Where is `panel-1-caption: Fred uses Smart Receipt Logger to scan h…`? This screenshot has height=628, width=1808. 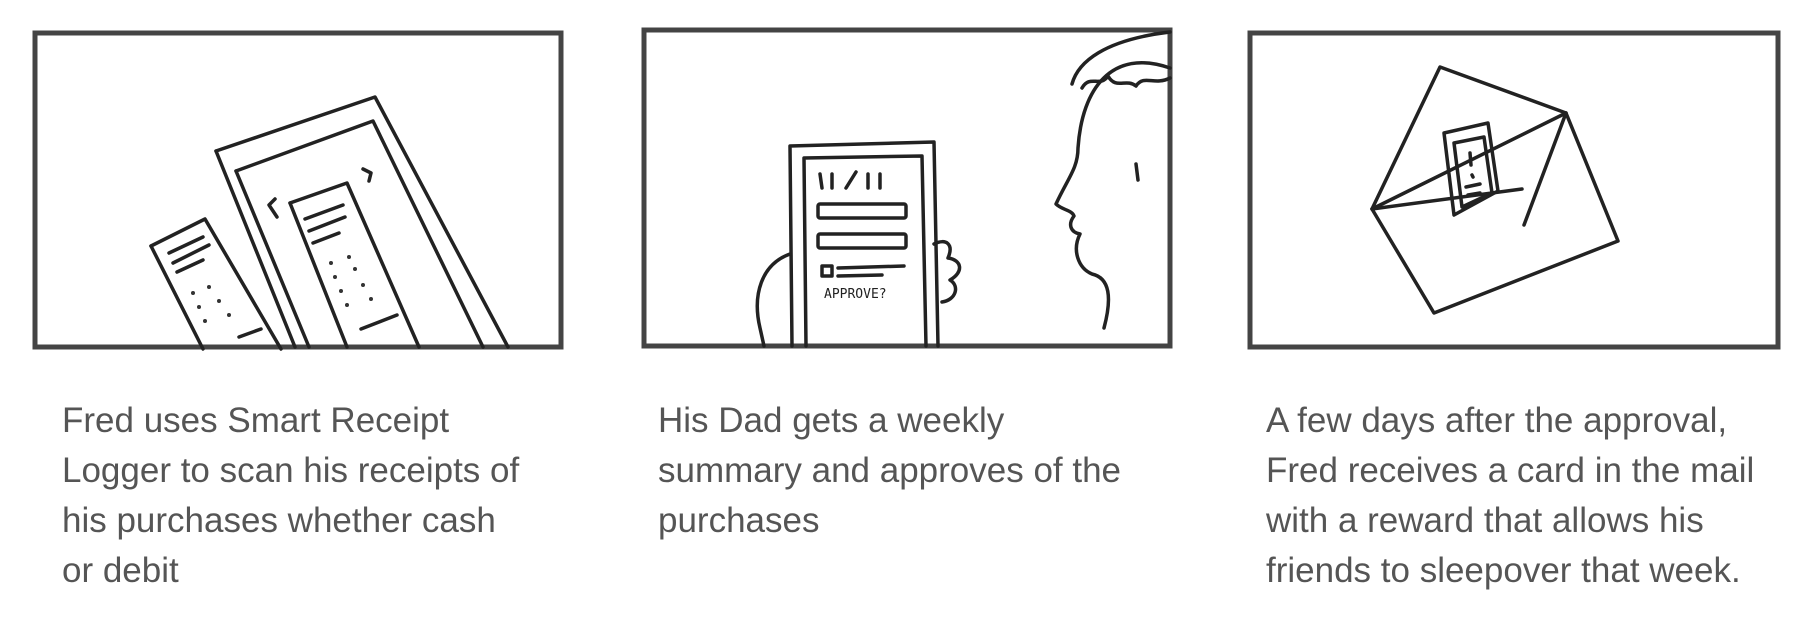
panel-1-caption: Fred uses Smart Receipt Logger to scan h… is located at coordinates (291, 495).